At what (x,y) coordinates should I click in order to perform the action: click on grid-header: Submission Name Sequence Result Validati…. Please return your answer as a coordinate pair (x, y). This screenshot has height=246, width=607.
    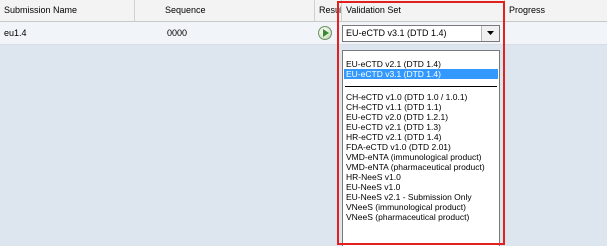
    Looking at the image, I should click on (303, 11).